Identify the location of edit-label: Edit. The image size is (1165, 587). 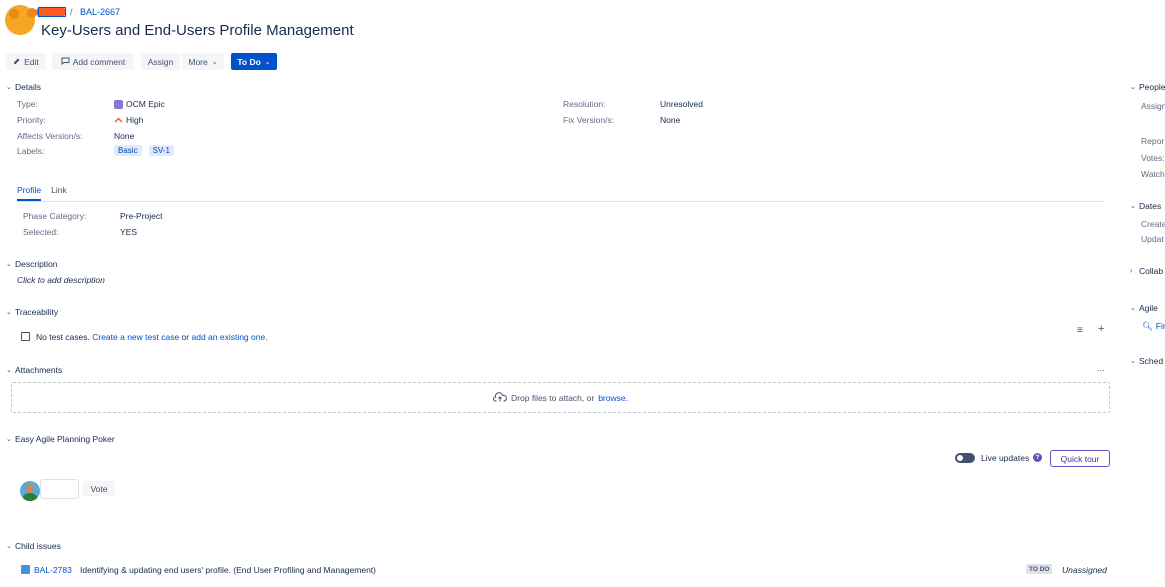
(31, 61).